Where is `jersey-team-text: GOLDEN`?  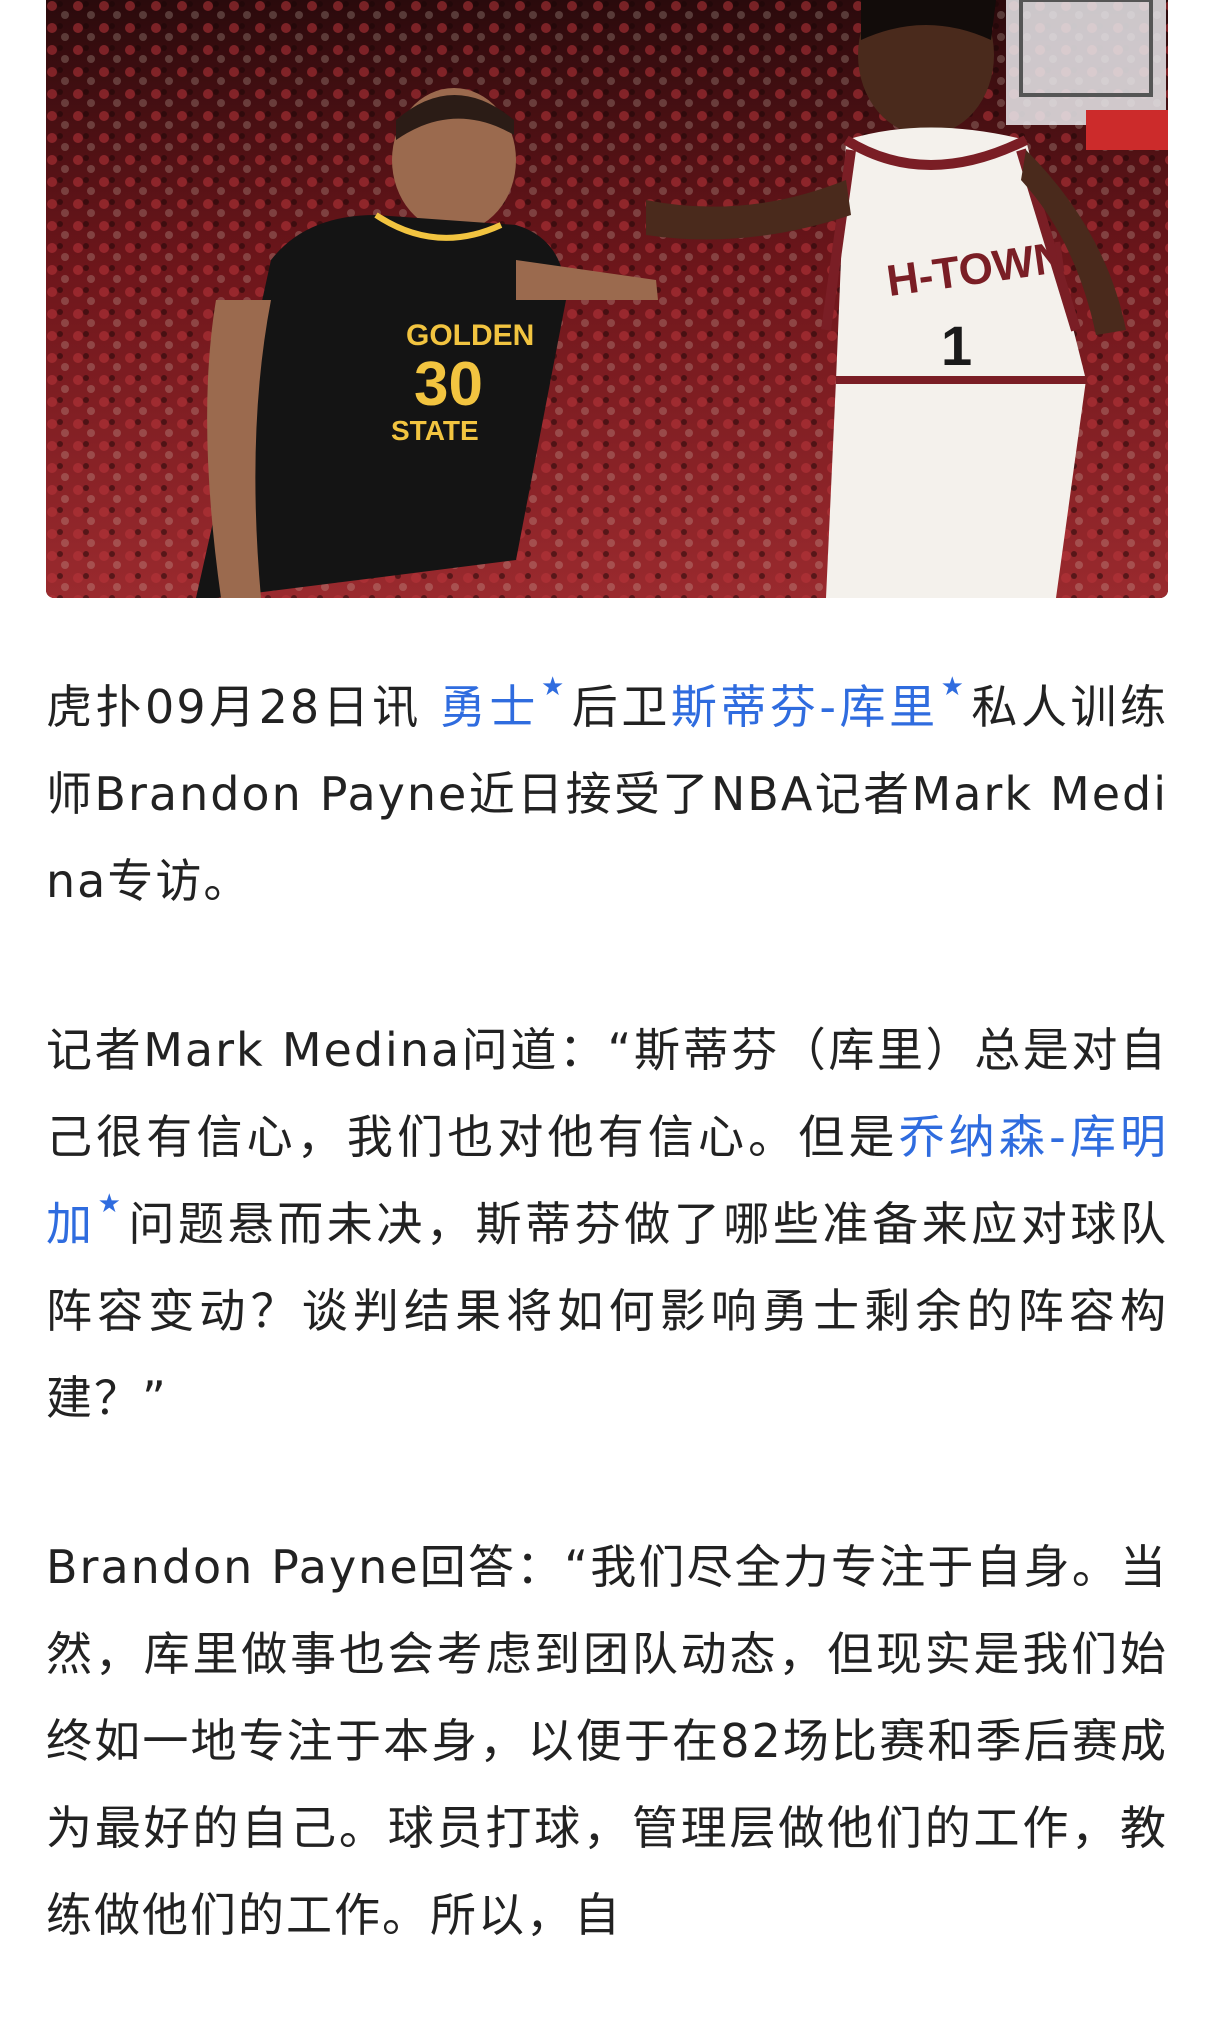
jersey-team-text: GOLDEN is located at coordinates (470, 335).